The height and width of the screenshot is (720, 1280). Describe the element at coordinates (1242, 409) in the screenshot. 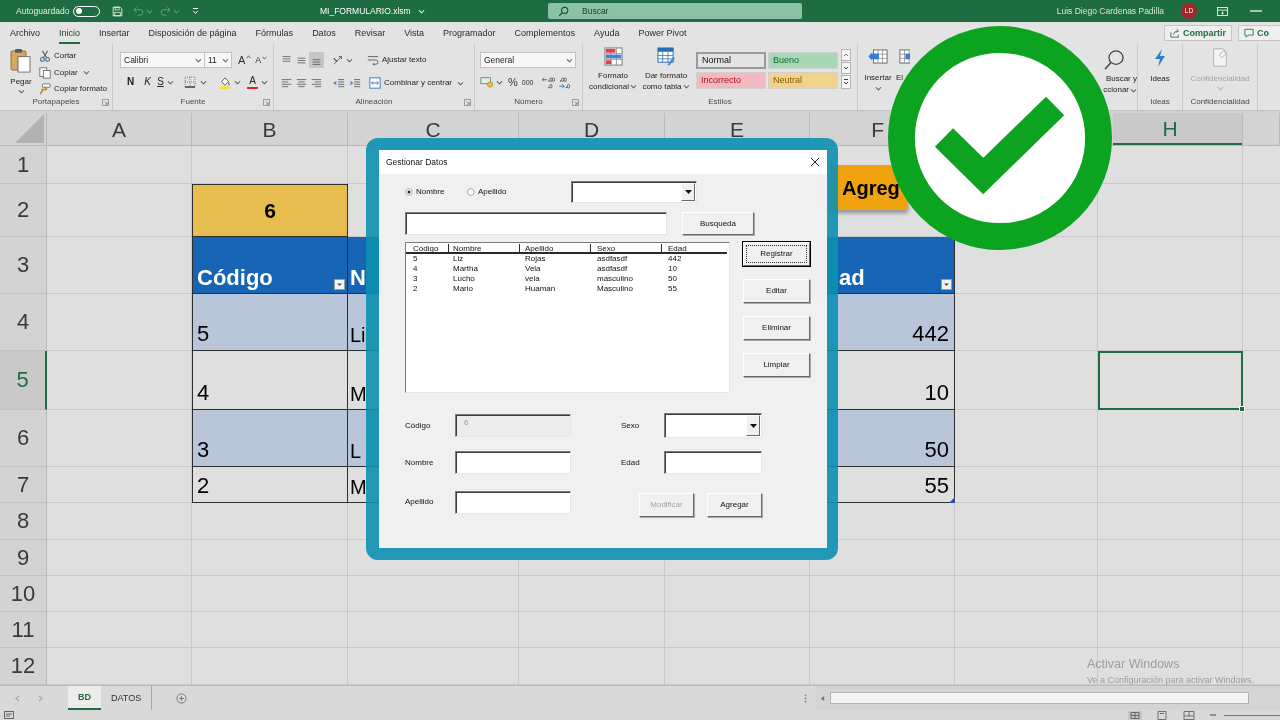

I see `fill-handle` at that location.